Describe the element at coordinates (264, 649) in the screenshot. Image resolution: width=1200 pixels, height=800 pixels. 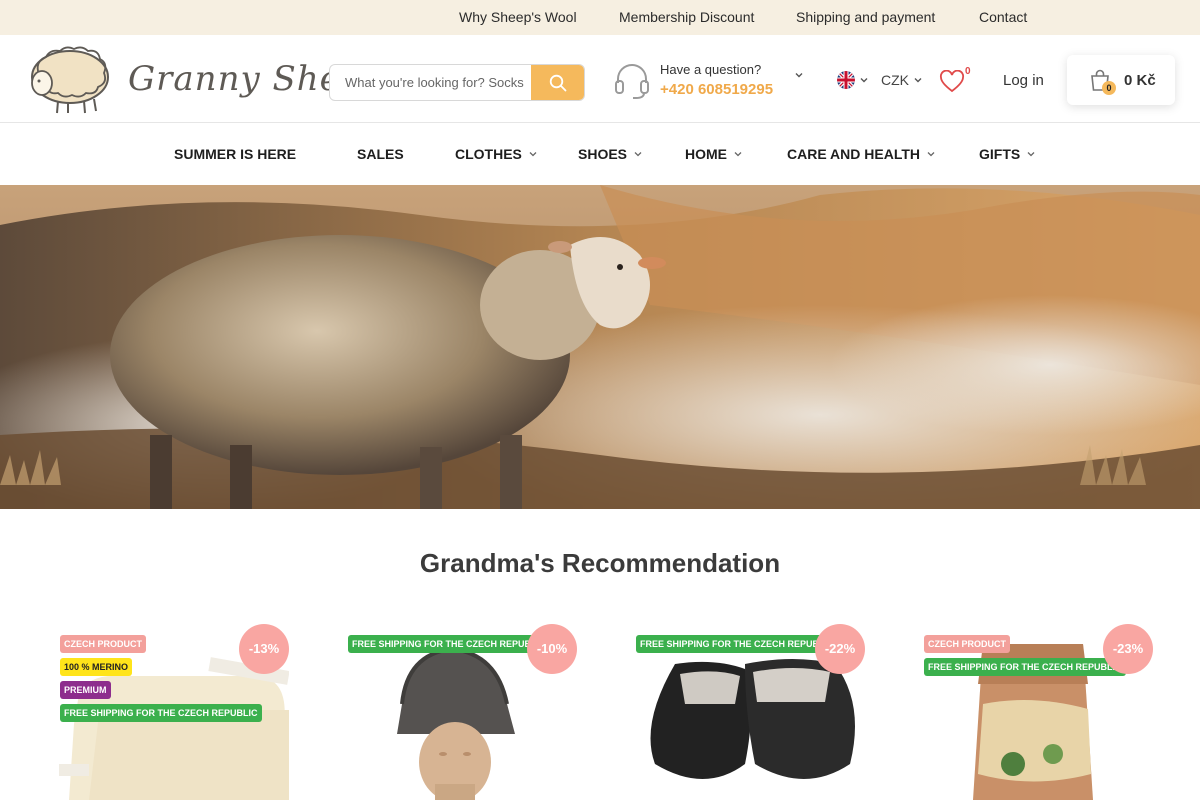
I see `discount-badge: -13%` at that location.